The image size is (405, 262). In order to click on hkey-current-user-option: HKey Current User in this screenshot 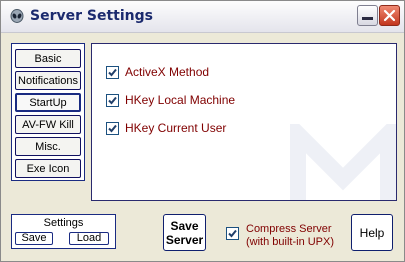, I will do `click(166, 128)`.